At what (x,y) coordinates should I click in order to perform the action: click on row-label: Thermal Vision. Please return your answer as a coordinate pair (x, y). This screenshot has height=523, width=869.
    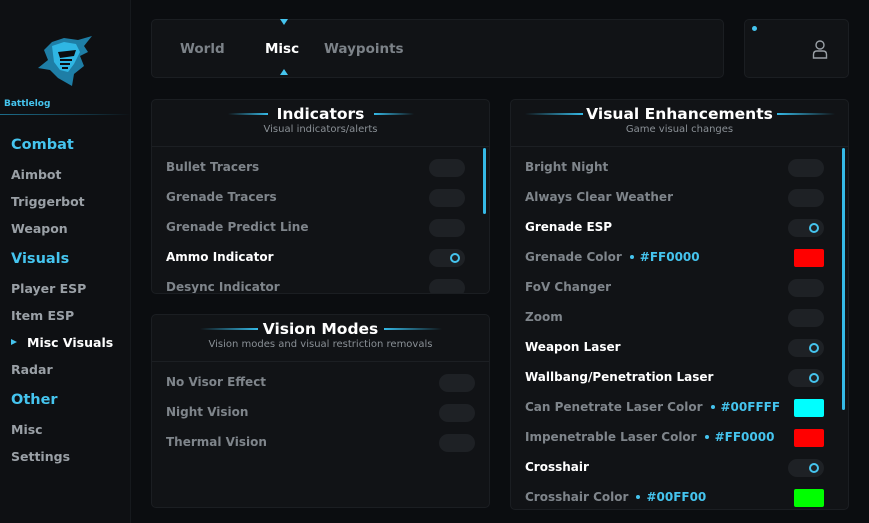
    Looking at the image, I should click on (216, 442).